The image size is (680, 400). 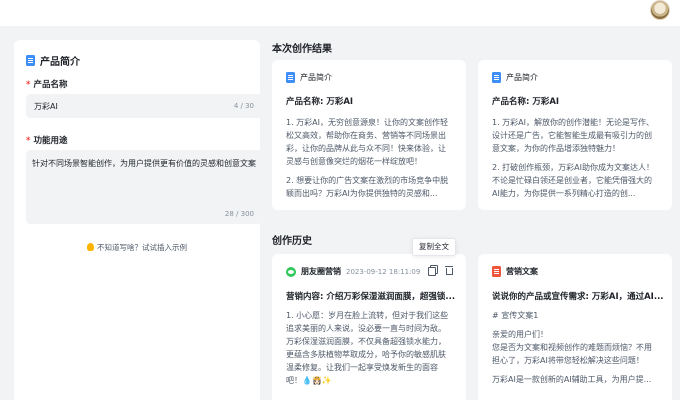 I want to click on results-section-title: 本次创作结果, so click(x=302, y=49).